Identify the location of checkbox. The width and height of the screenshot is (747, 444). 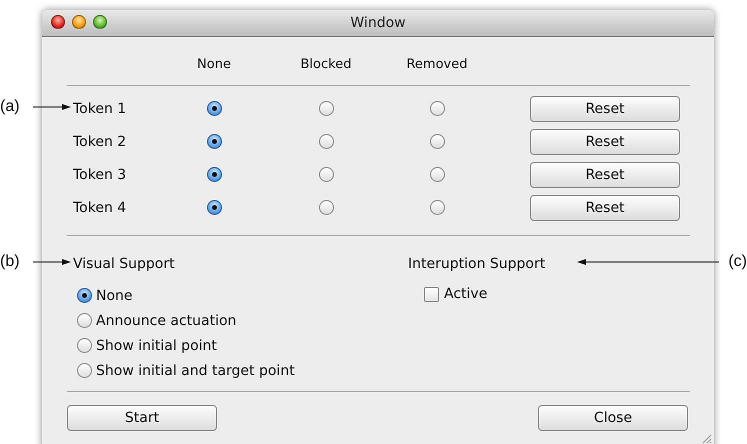
(431, 294).